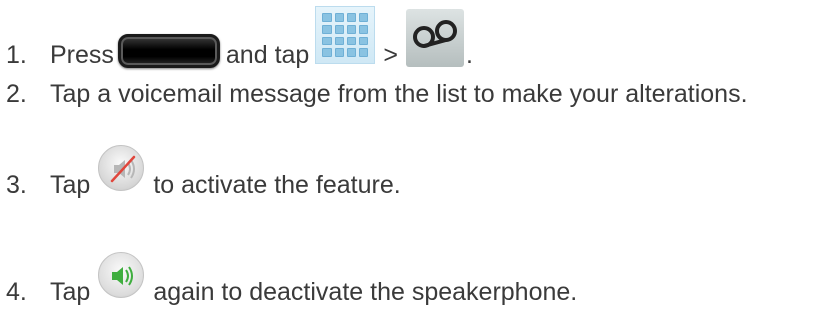  I want to click on apps-grid-icon, so click(345, 35).